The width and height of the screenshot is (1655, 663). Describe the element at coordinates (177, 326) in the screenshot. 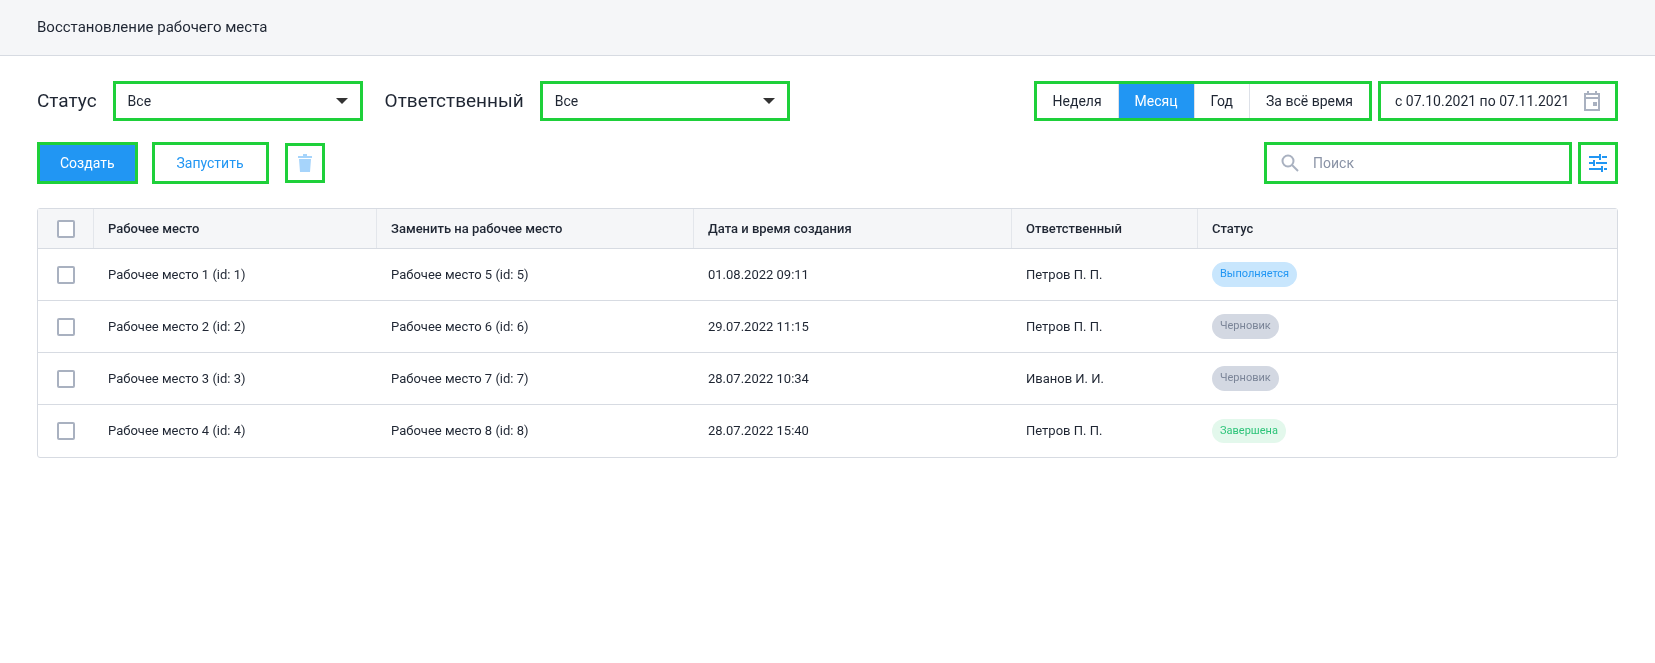

I see `table-cell-text: Рабочее место 2 (id: 2)` at that location.